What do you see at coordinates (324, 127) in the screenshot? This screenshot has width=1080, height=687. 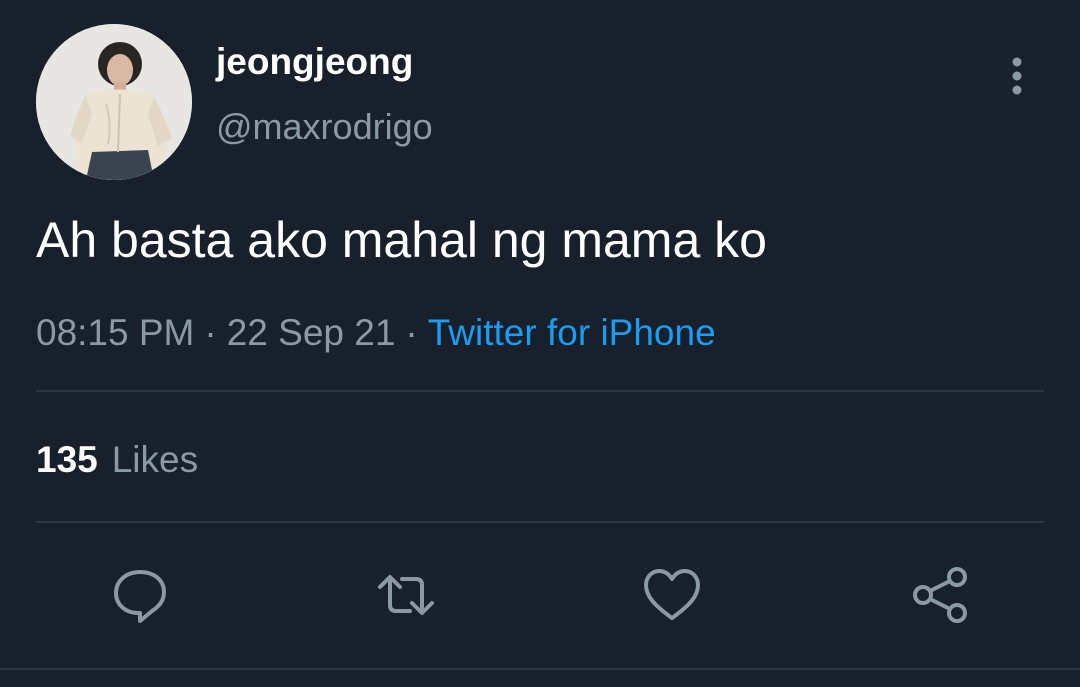 I see `user-handle: @maxrodrigo` at bounding box center [324, 127].